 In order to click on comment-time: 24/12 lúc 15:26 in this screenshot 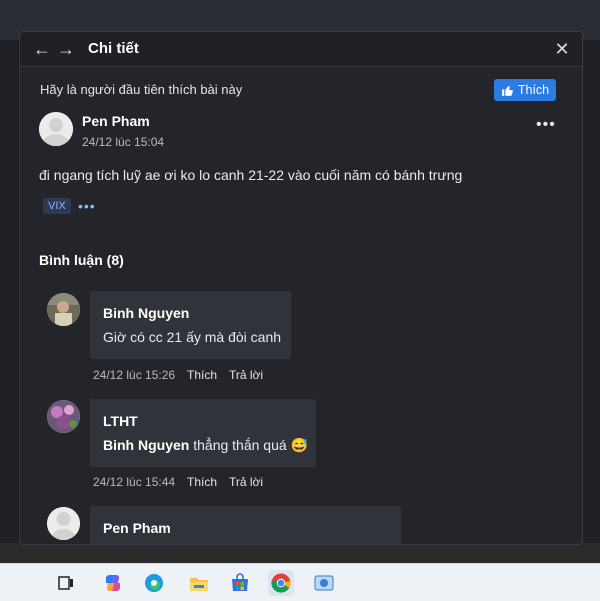, I will do `click(134, 375)`.